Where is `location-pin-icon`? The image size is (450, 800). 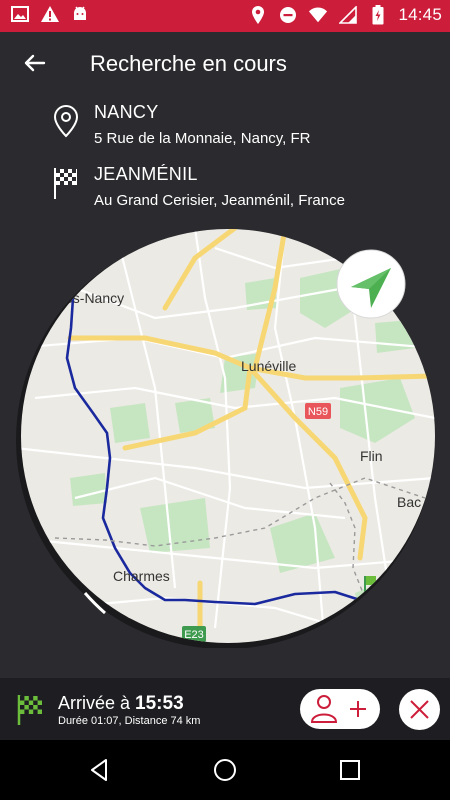
location-pin-icon is located at coordinates (66, 122).